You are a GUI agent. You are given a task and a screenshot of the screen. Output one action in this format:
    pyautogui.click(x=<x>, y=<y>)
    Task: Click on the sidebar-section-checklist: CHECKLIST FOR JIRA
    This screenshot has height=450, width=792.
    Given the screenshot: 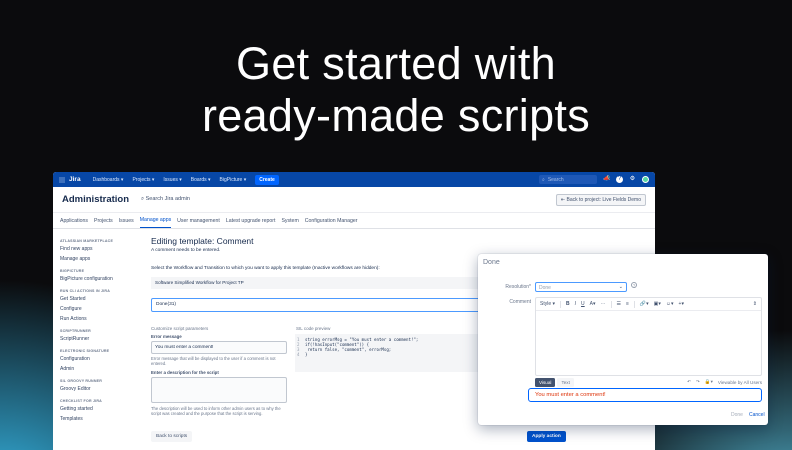 What is the action you would take?
    pyautogui.click(x=81, y=401)
    